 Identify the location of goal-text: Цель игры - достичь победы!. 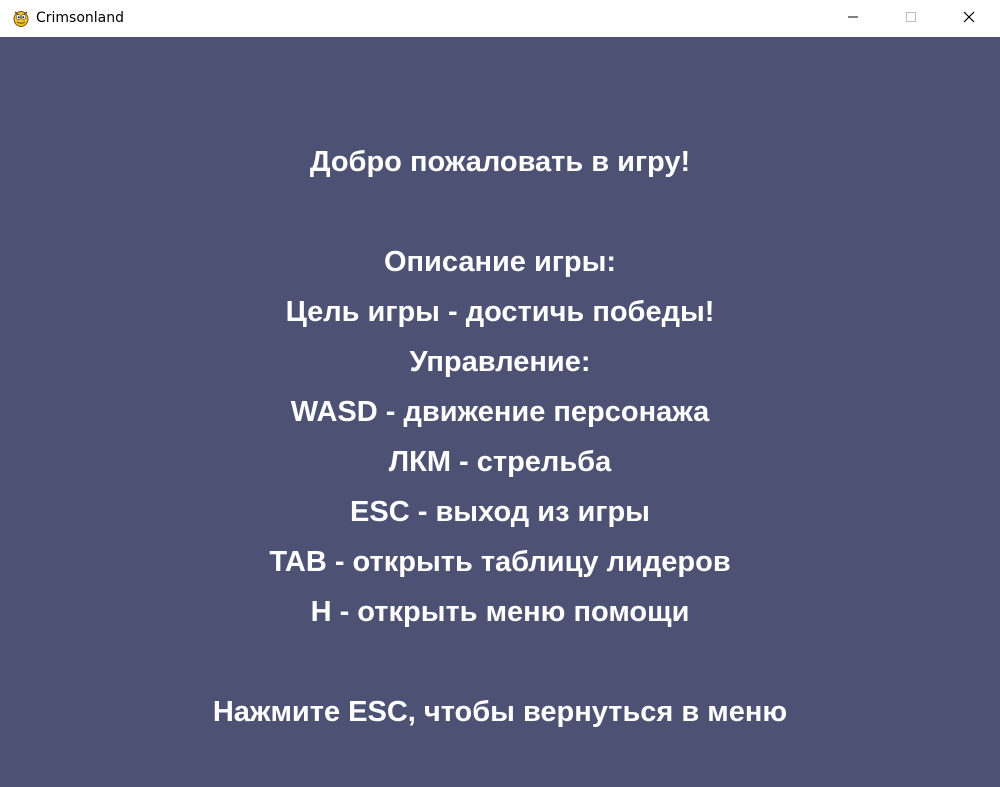
(500, 312).